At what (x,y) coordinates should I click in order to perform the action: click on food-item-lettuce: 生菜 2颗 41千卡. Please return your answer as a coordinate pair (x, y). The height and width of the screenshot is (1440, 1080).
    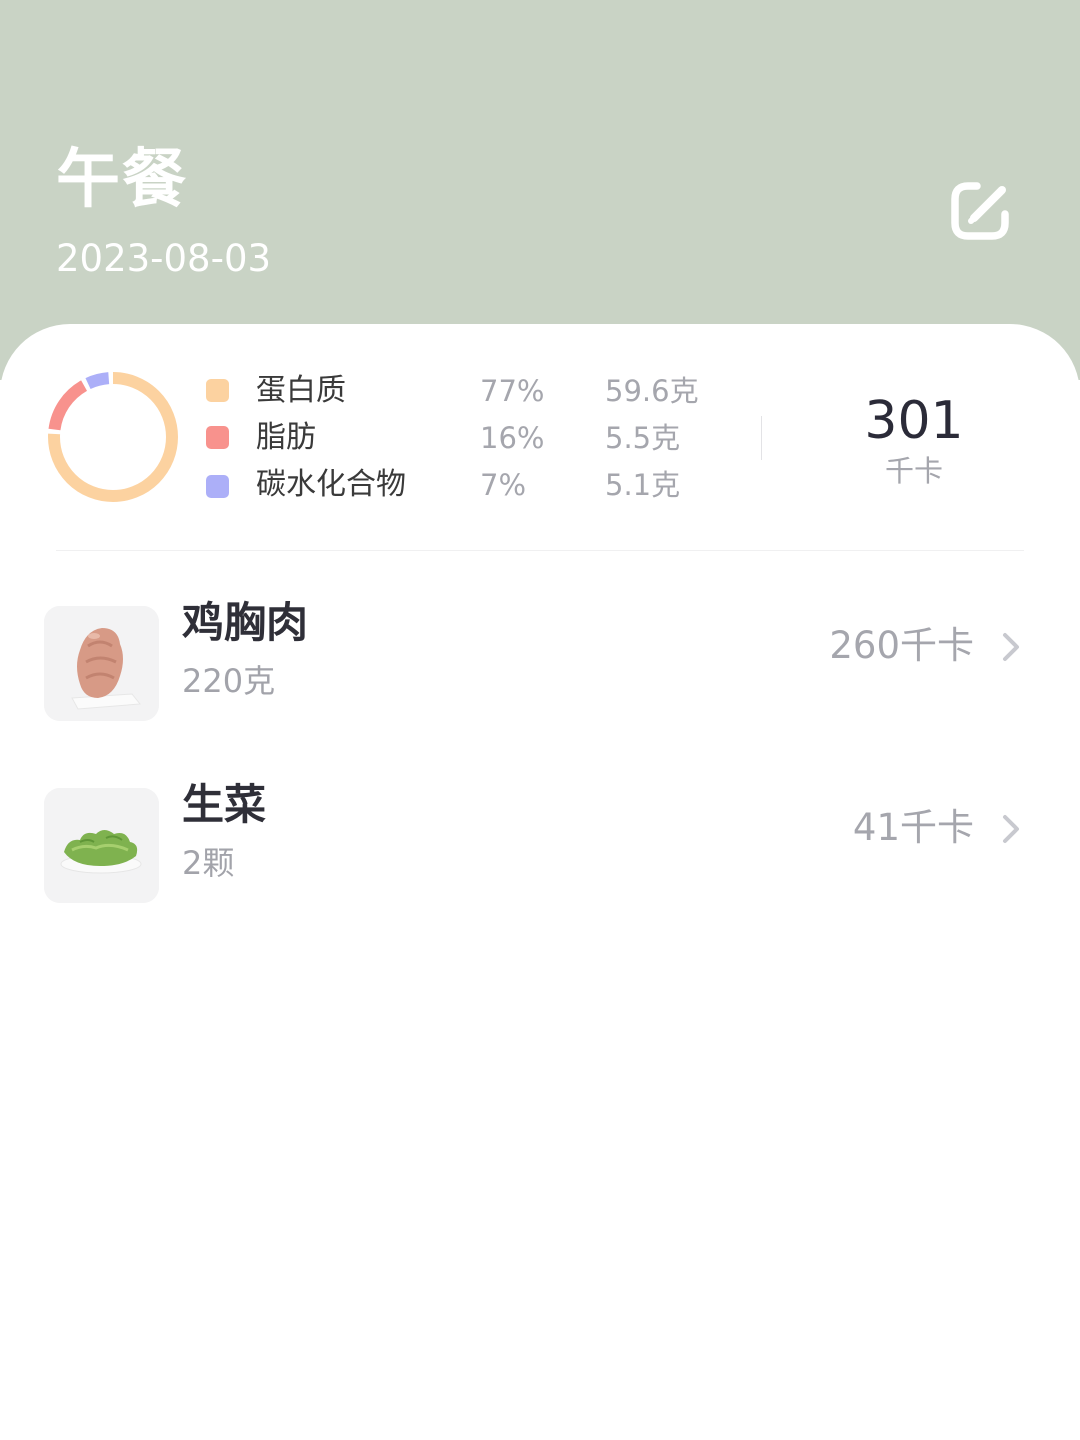
    Looking at the image, I should click on (540, 840).